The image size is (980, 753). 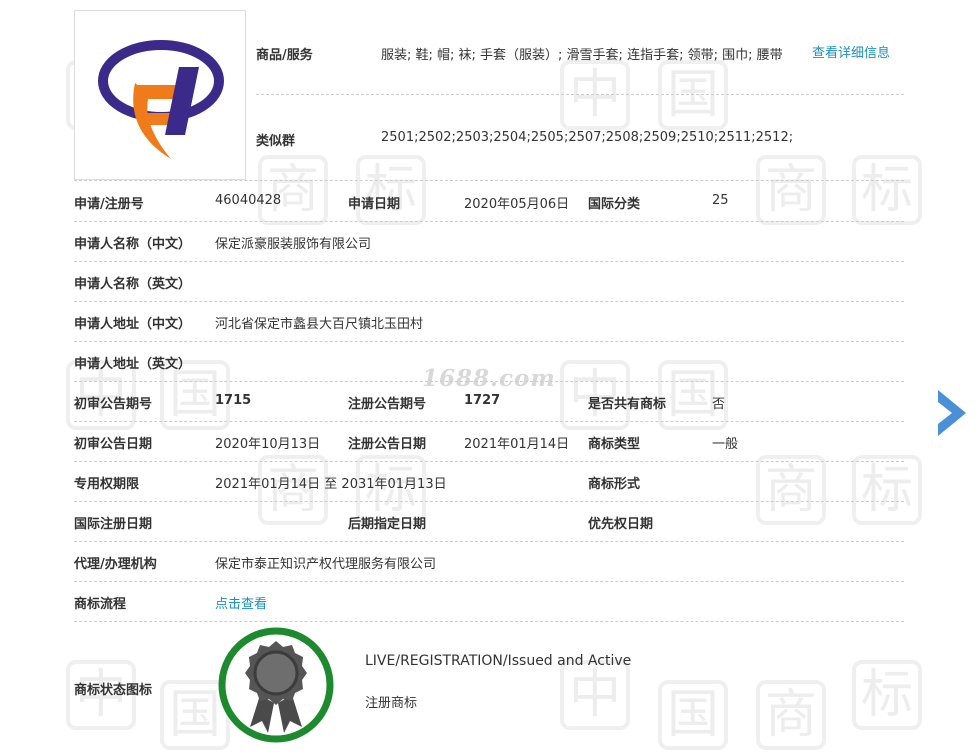 I want to click on intl-reg-date-label: 国际注册日期, so click(x=113, y=524).